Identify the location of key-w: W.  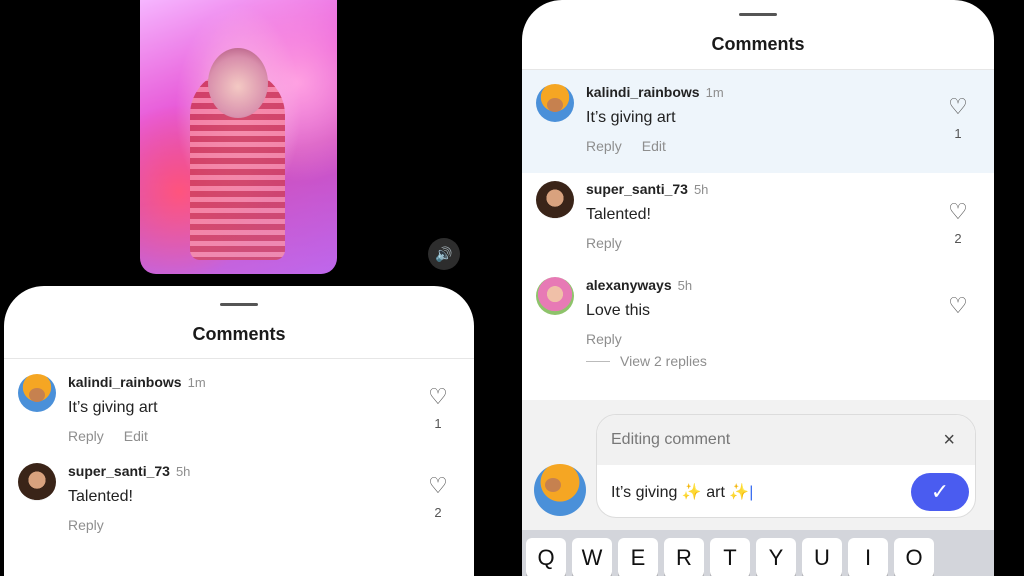
(592, 557).